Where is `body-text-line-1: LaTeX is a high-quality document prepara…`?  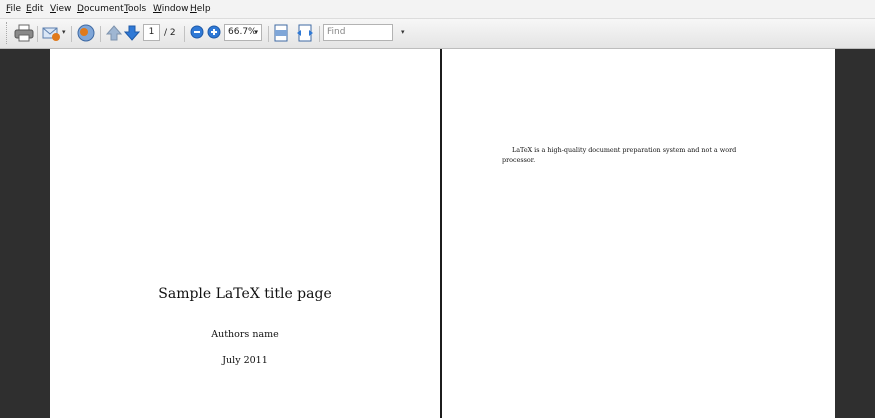
body-text-line-1: LaTeX is a high-quality document prepara… is located at coordinates (624, 150).